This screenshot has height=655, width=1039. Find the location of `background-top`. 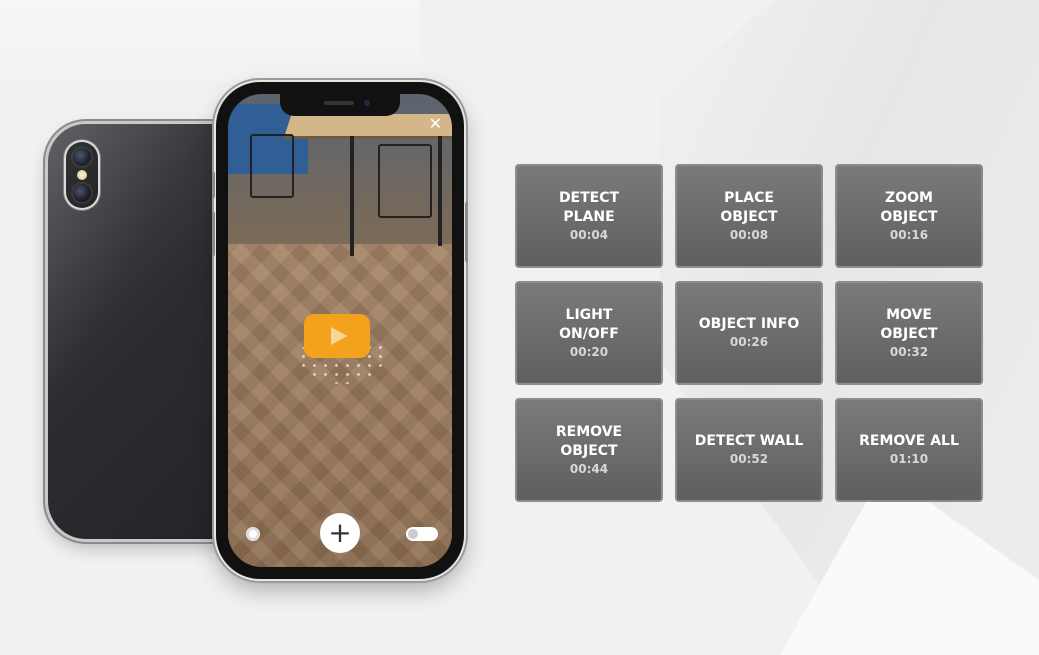

background-top is located at coordinates (210, 45).